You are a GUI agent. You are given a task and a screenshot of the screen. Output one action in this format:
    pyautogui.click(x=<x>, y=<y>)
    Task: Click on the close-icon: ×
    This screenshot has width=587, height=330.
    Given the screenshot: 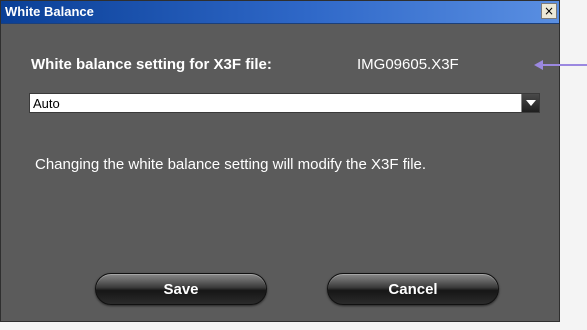 What is the action you would take?
    pyautogui.click(x=549, y=11)
    